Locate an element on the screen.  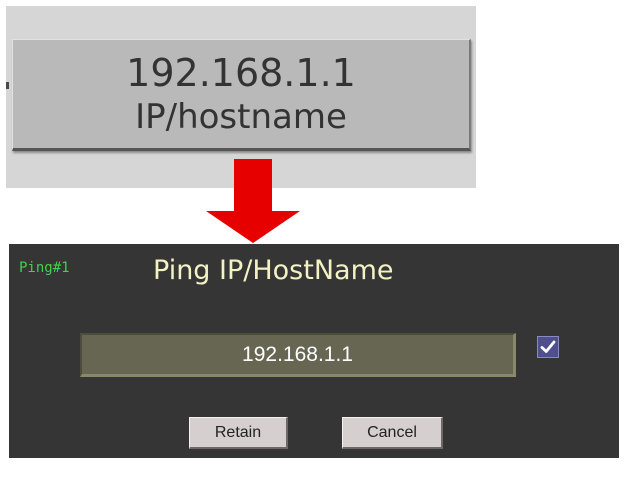
enable-checkbox is located at coordinates (548, 347).